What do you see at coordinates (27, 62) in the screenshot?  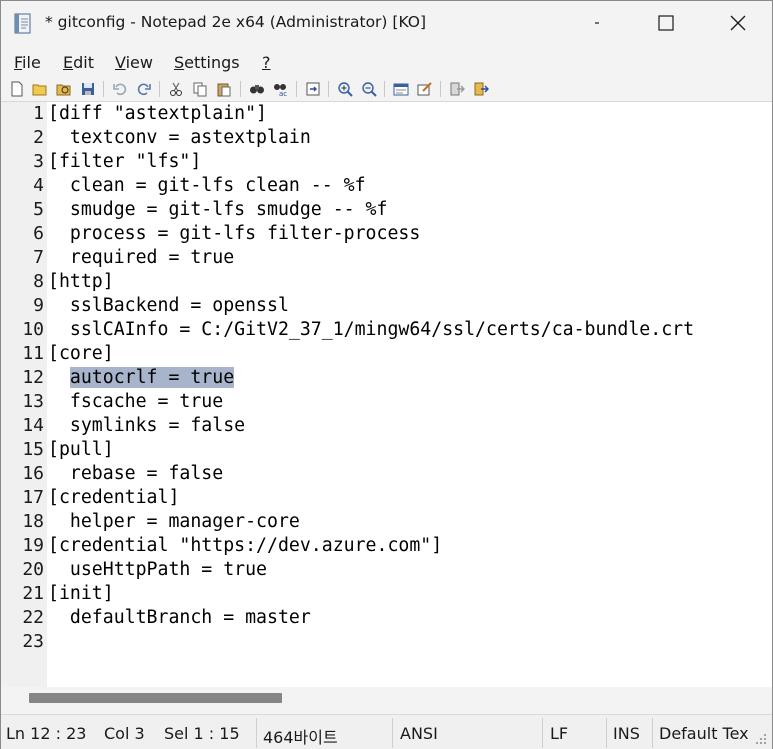 I see `menu-file: File` at bounding box center [27, 62].